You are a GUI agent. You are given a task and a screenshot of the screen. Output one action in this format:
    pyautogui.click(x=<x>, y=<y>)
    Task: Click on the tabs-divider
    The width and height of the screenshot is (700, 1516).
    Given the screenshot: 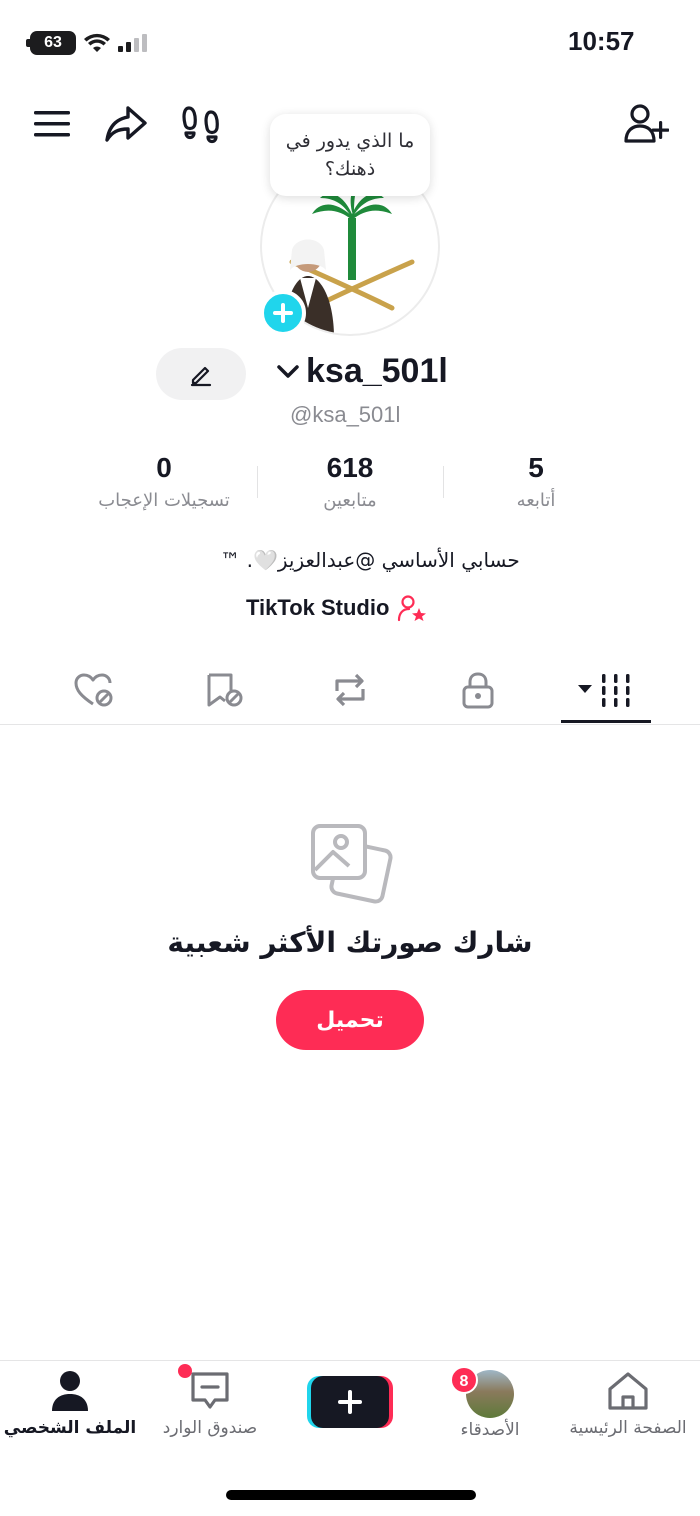 What is the action you would take?
    pyautogui.click(x=350, y=724)
    